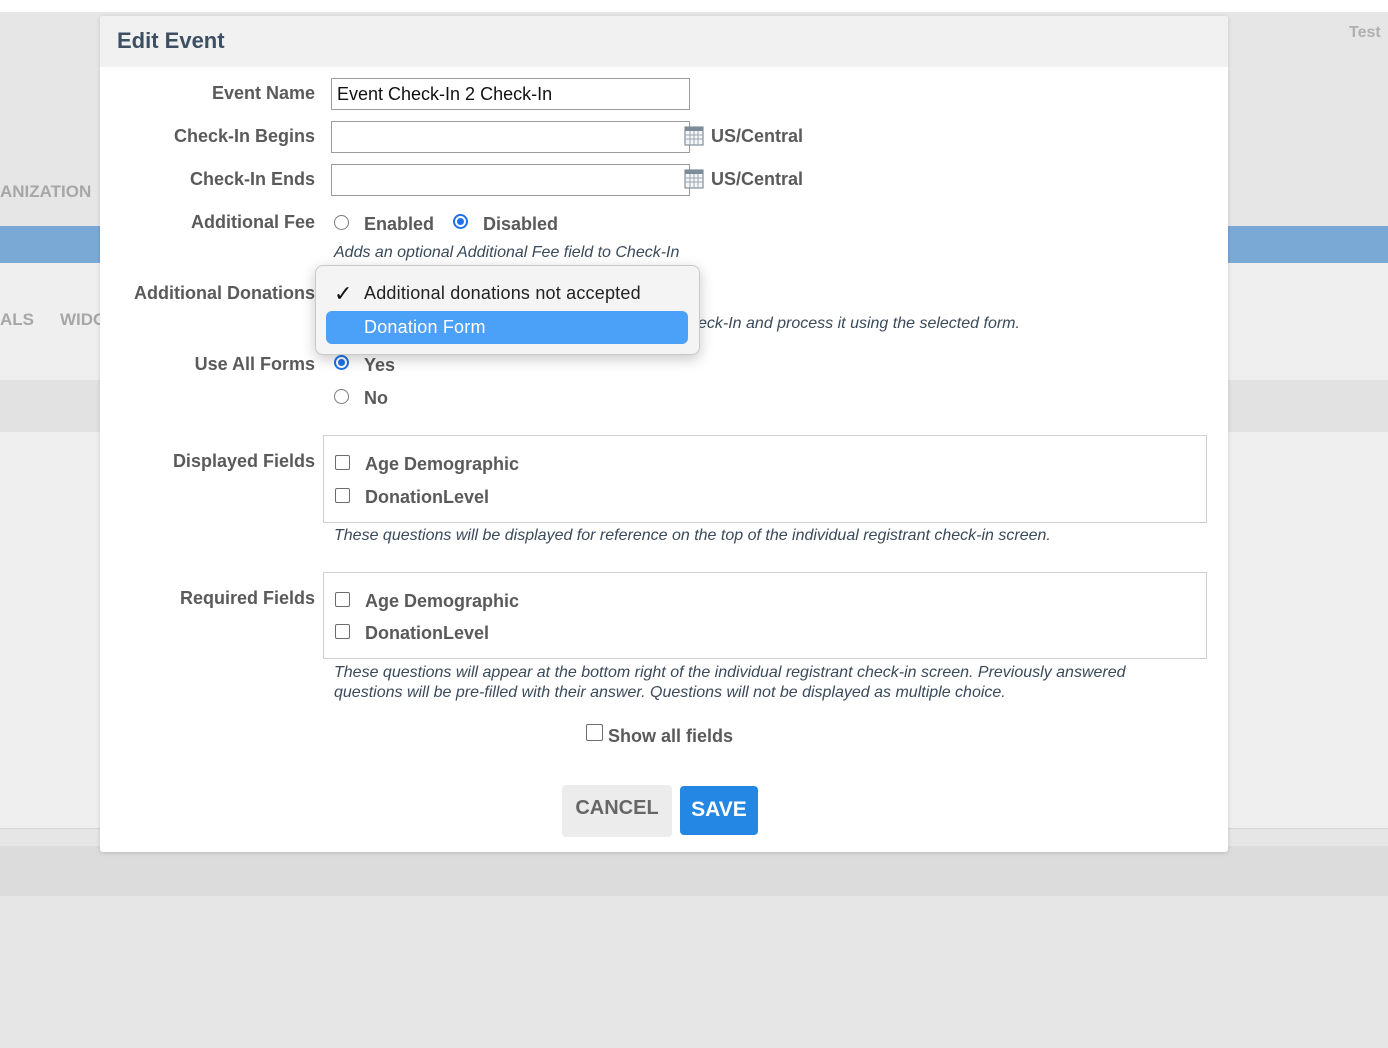  Describe the element at coordinates (594, 732) in the screenshot. I see `show-all-fields-checkbox` at that location.